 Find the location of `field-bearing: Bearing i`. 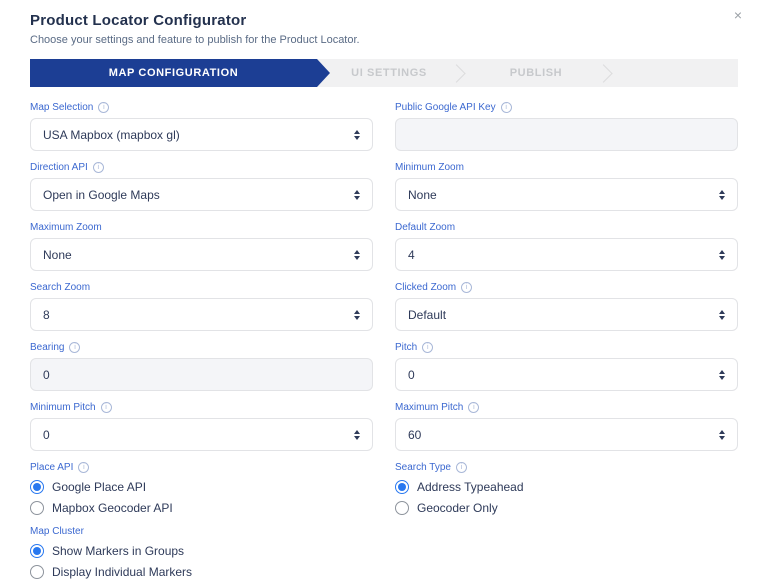

field-bearing: Bearing i is located at coordinates (201, 366).